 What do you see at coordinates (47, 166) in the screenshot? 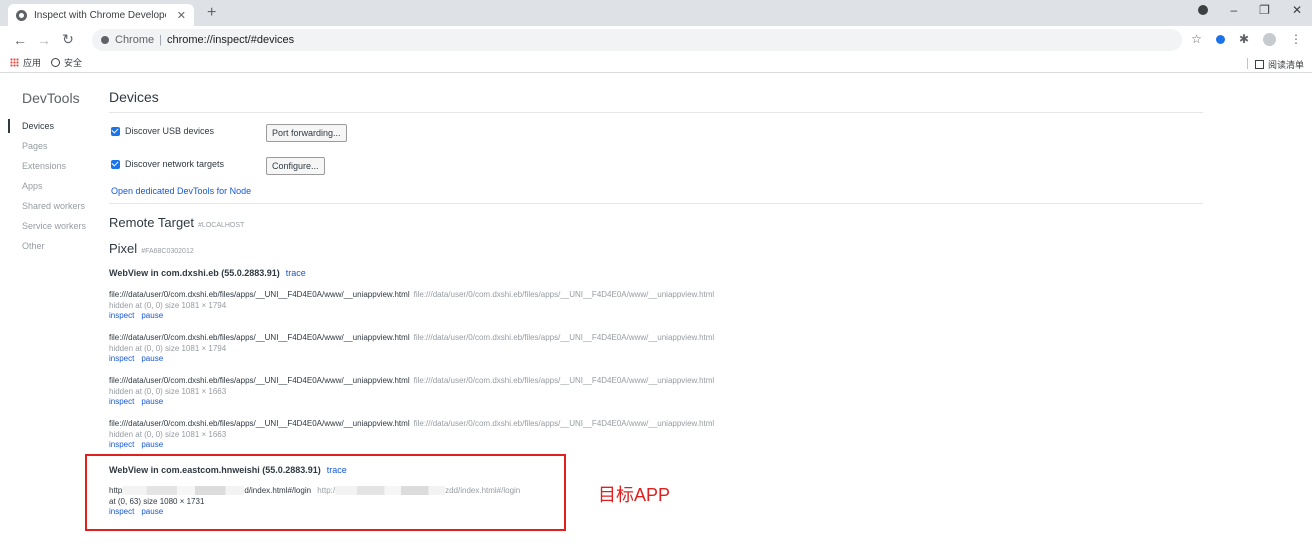
I see `sidebar-item-extensions: Extensions` at bounding box center [47, 166].